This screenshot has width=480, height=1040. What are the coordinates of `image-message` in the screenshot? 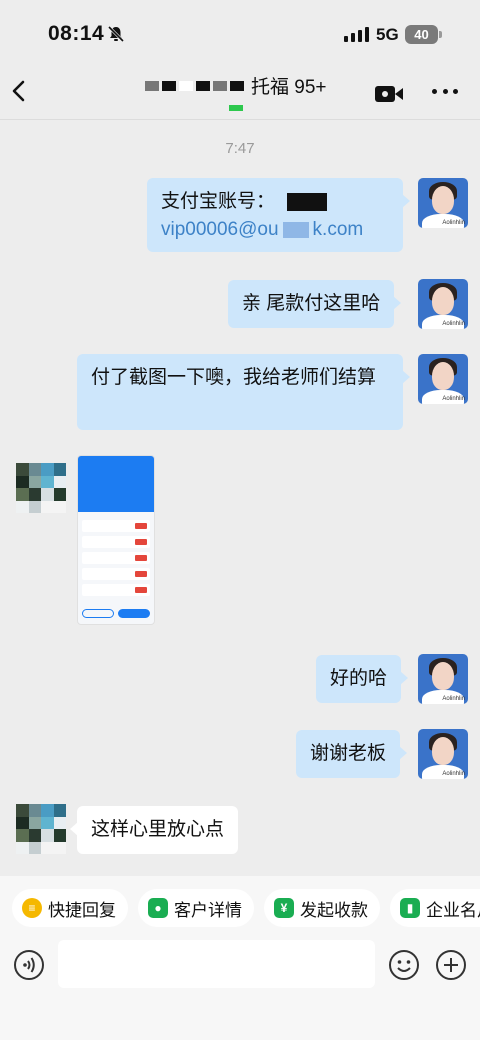 It's located at (116, 540).